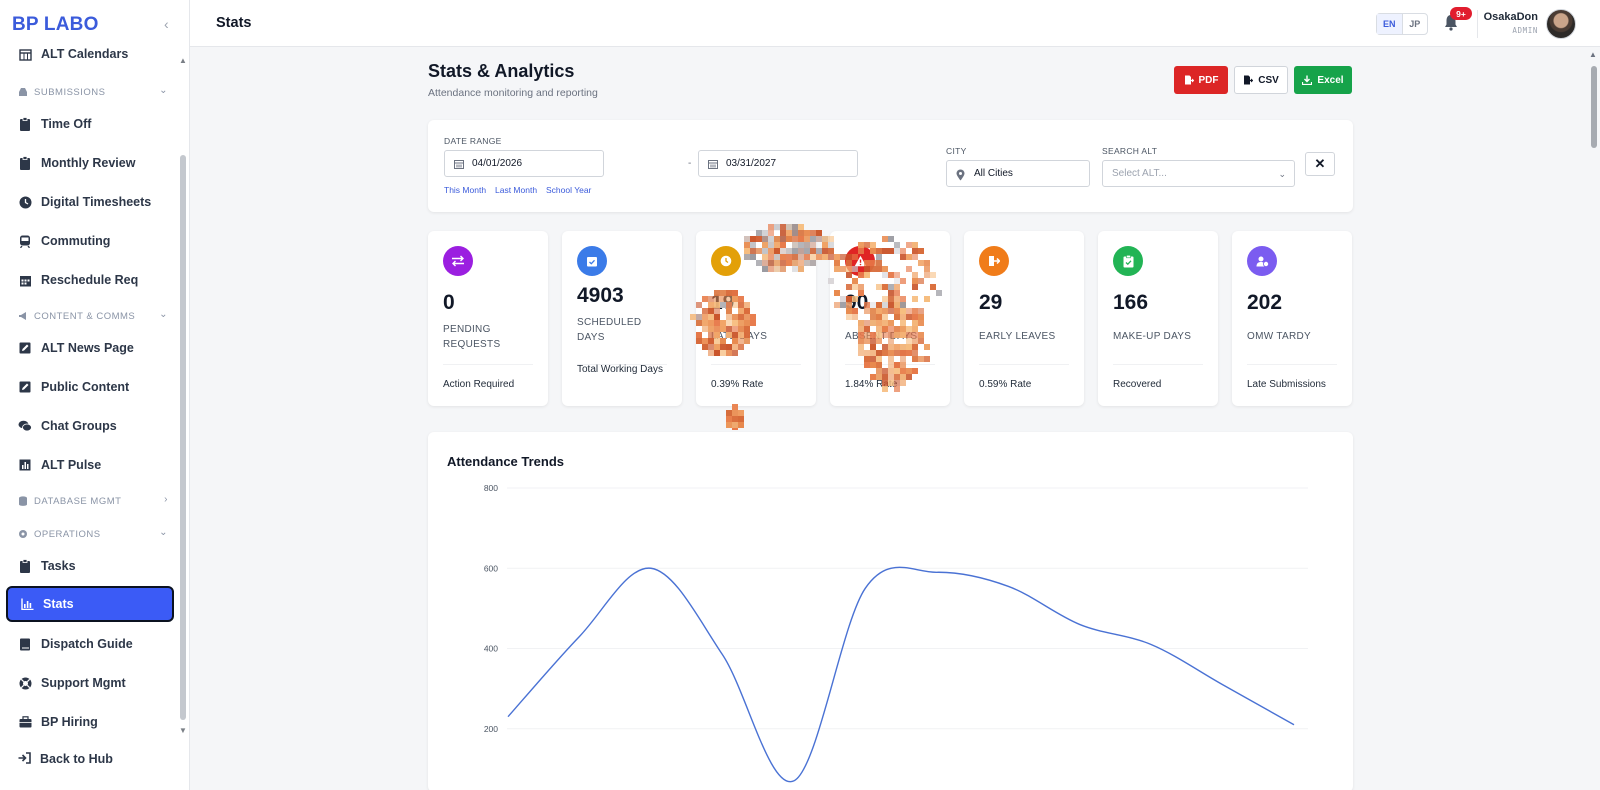 This screenshot has width=1600, height=790. What do you see at coordinates (1265, 302) in the screenshot?
I see `stat-value: 202` at bounding box center [1265, 302].